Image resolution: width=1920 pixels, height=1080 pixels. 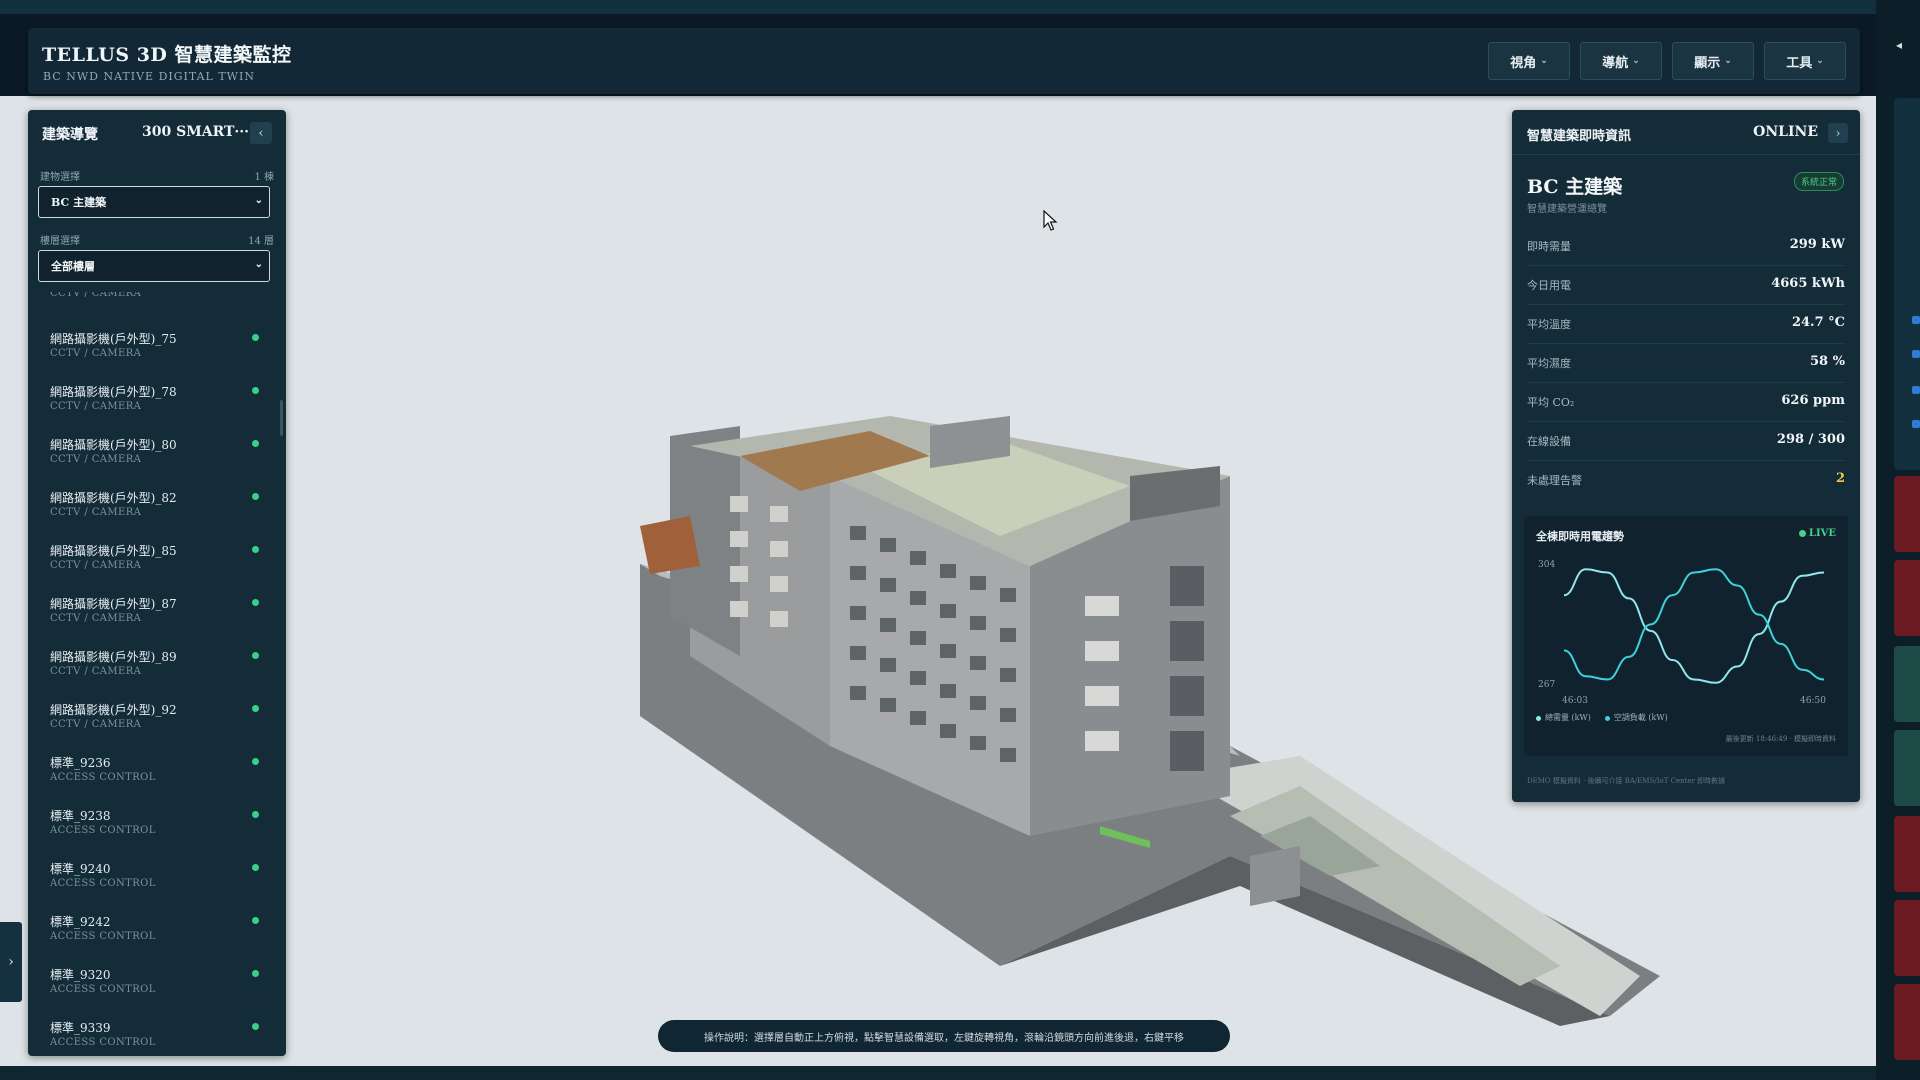 I want to click on collapse-panel-button: ‹, so click(x=261, y=133).